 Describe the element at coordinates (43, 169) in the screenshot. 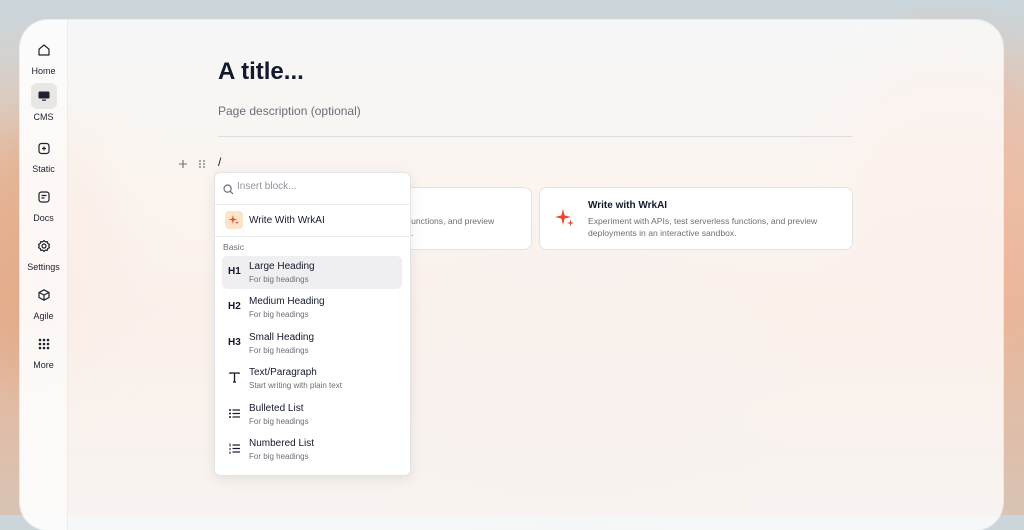

I see `sidebar-label: Static` at that location.